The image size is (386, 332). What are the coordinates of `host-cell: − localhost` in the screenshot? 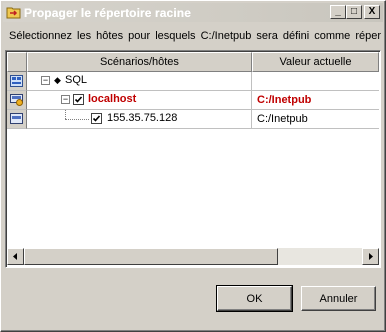 It's located at (139, 100).